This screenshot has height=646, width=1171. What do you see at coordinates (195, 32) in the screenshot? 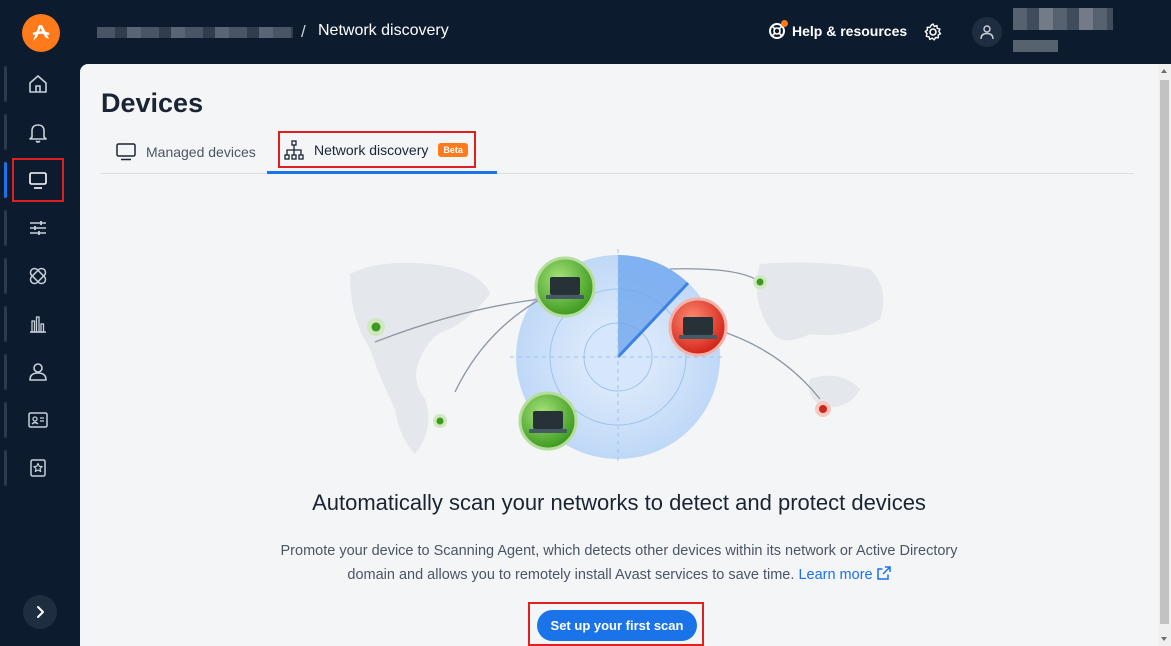
I see `breadcrumb-blurred-parent` at bounding box center [195, 32].